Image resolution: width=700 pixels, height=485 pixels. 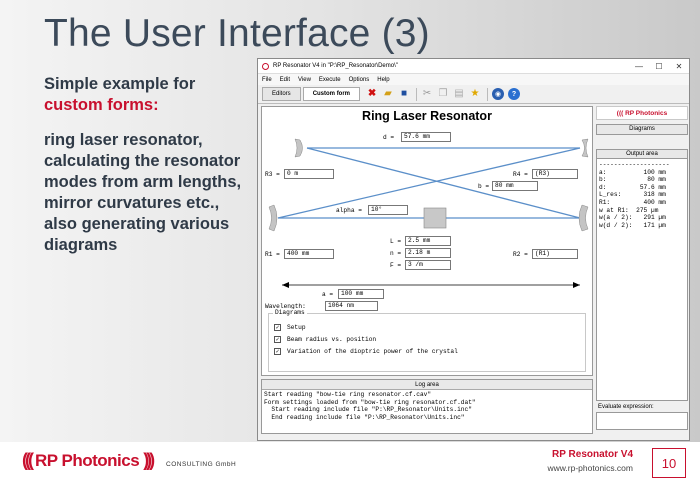 I want to click on output-line: w at R1: 275 µm, so click(x=629, y=210).